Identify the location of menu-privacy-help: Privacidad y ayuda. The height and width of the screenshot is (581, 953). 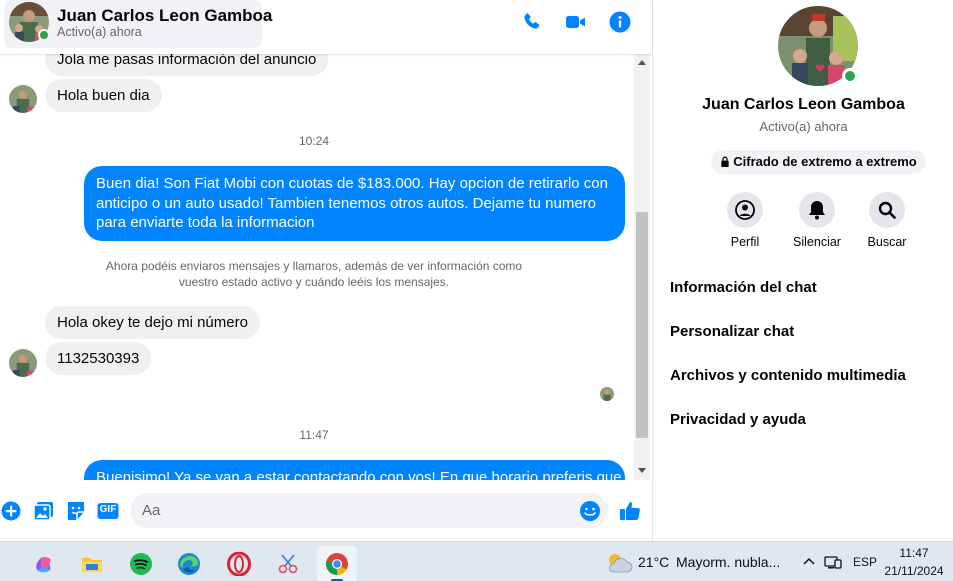
(738, 419).